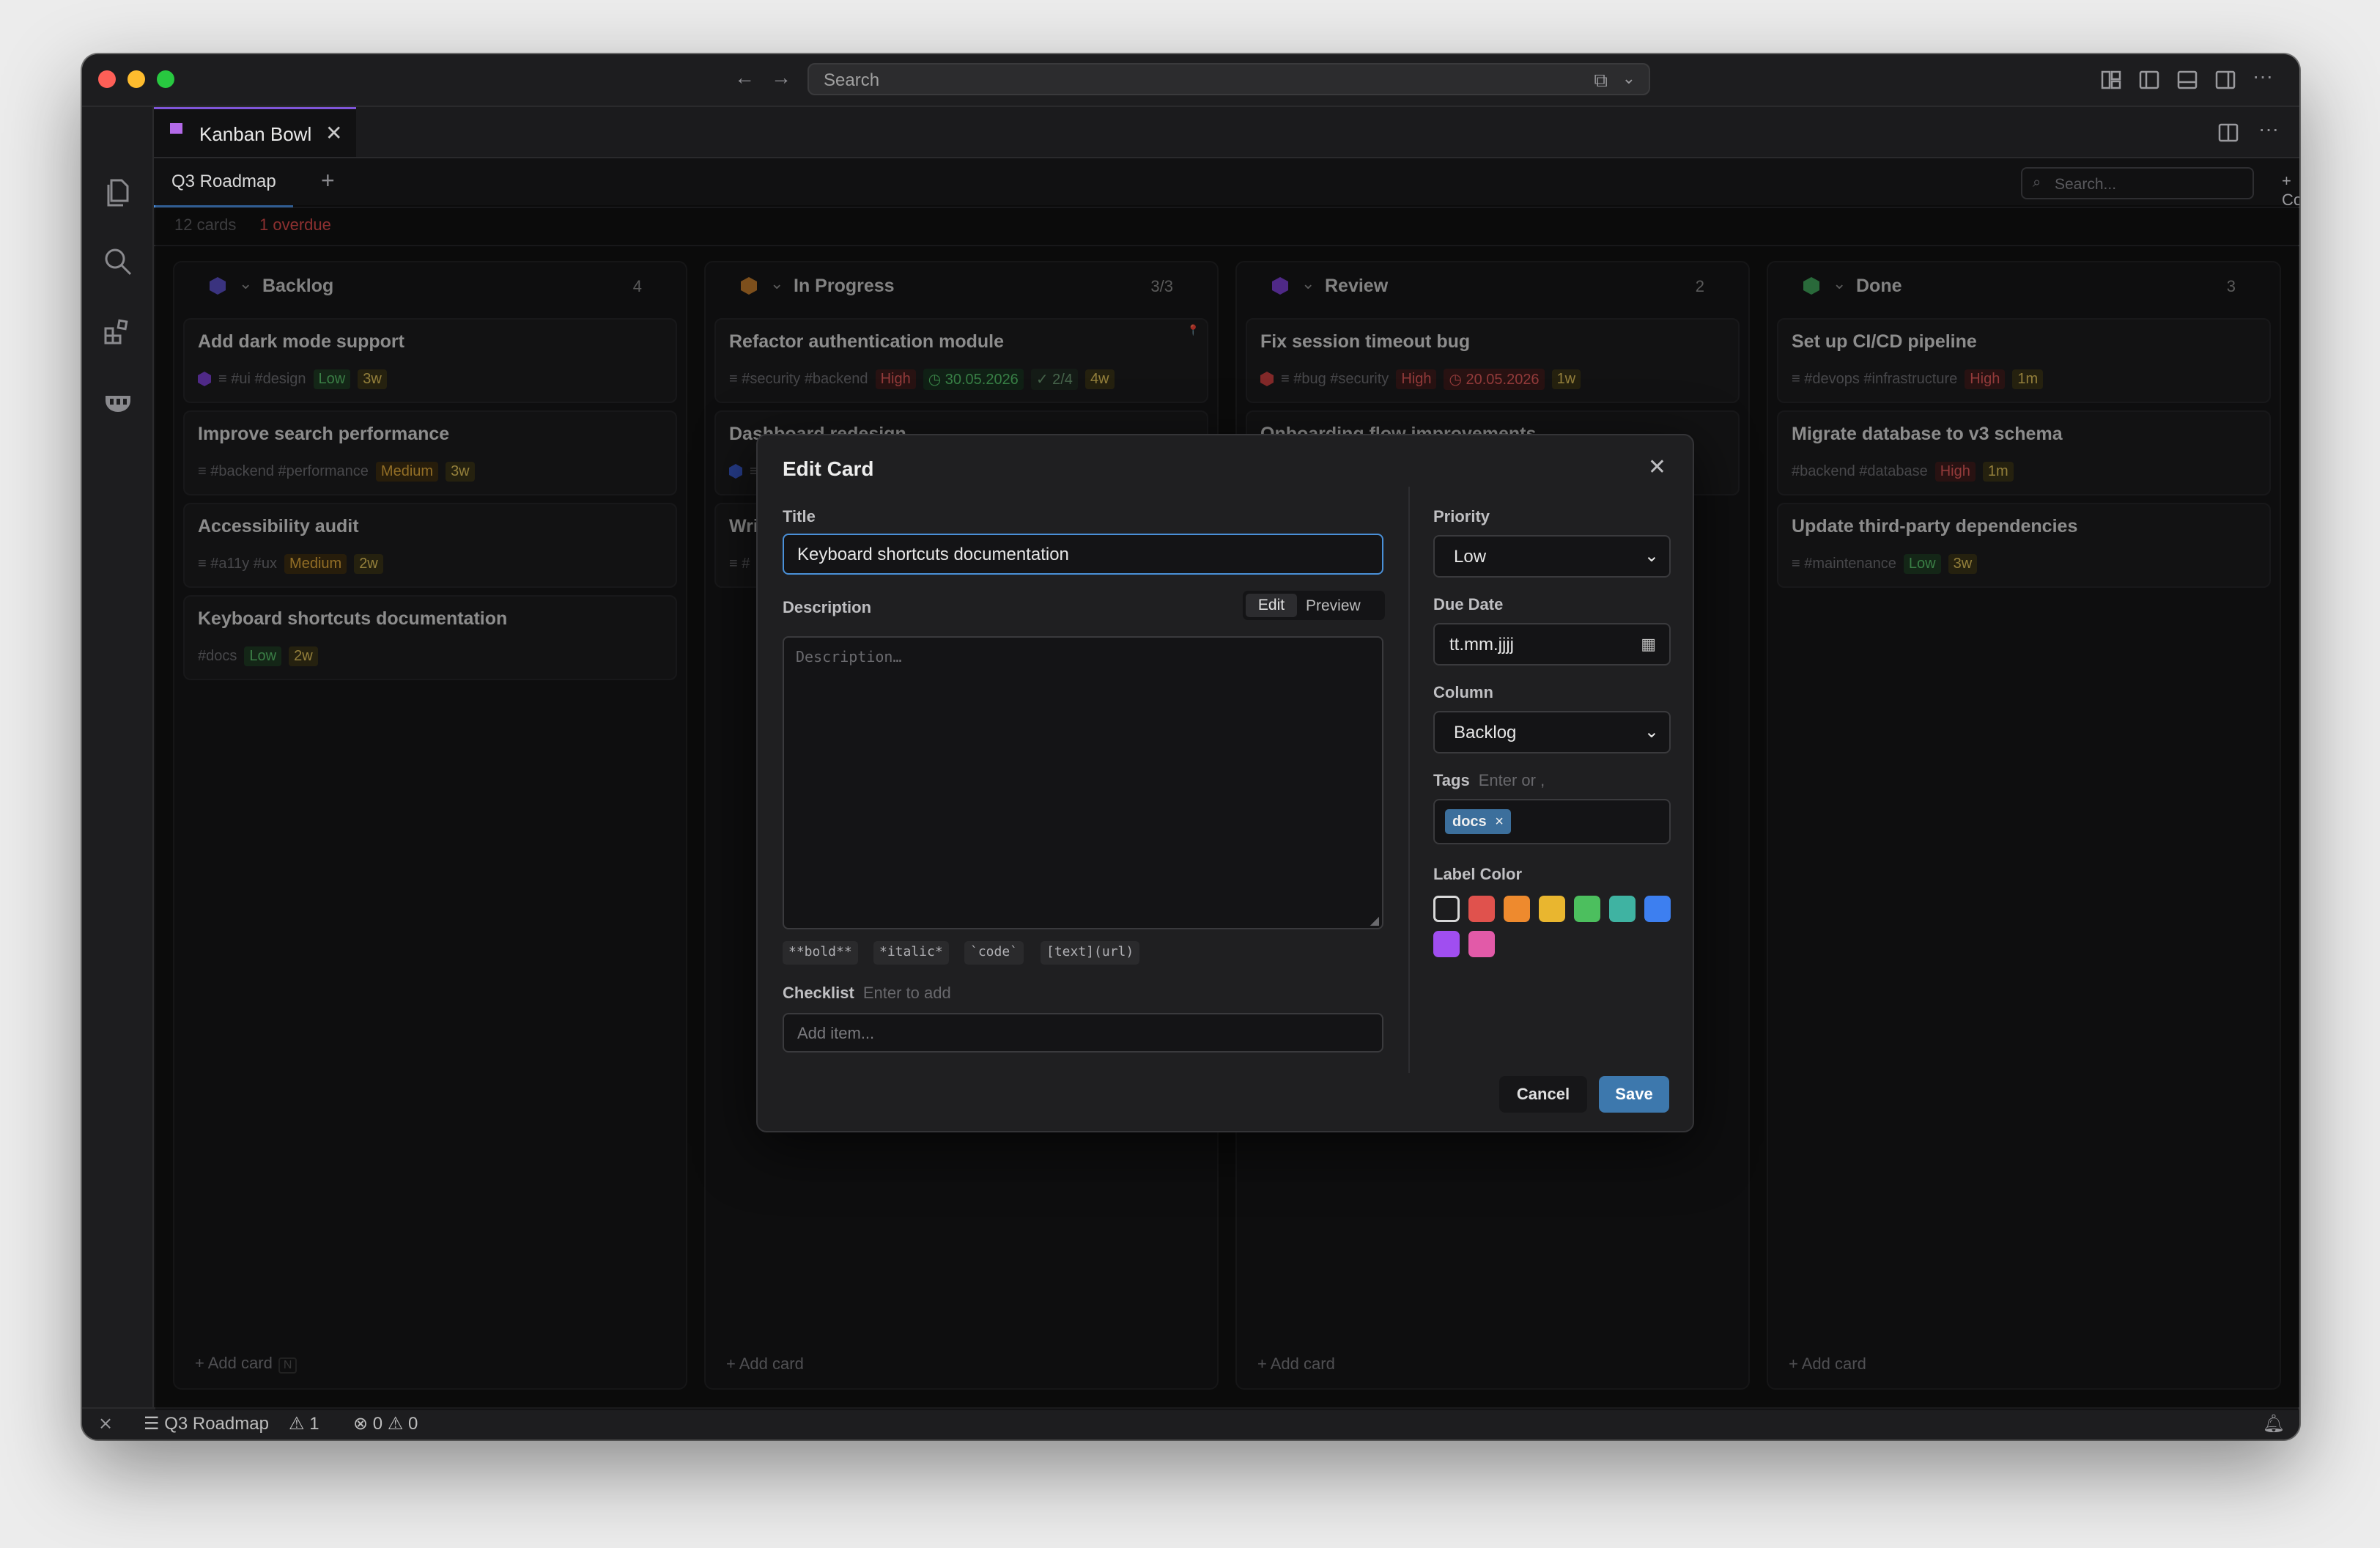 The height and width of the screenshot is (1548, 2380). Describe the element at coordinates (1229, 79) in the screenshot. I see `global-search-bar: Search ⧉ ⌄` at that location.